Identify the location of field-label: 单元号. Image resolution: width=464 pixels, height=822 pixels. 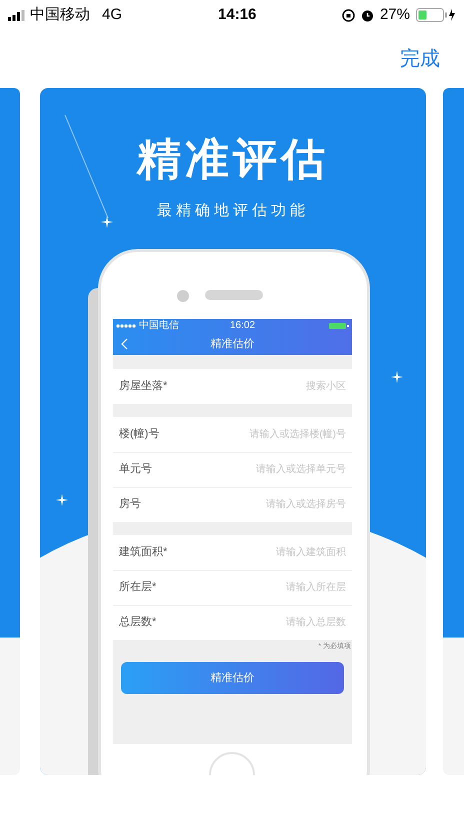
(135, 470).